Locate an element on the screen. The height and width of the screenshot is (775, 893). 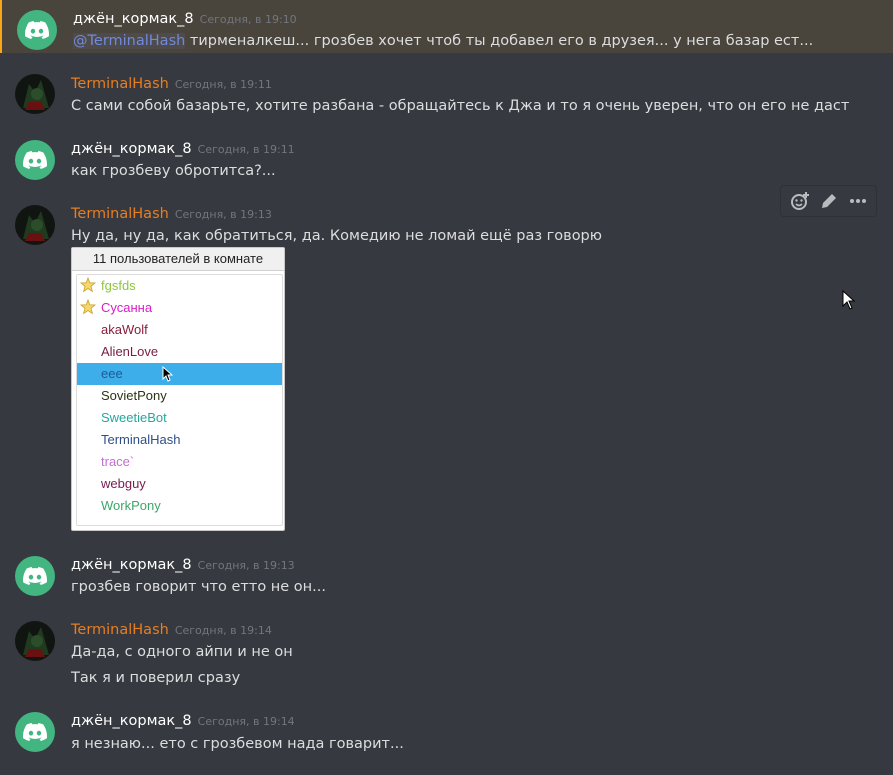
userlist-username: eee is located at coordinates (112, 373).